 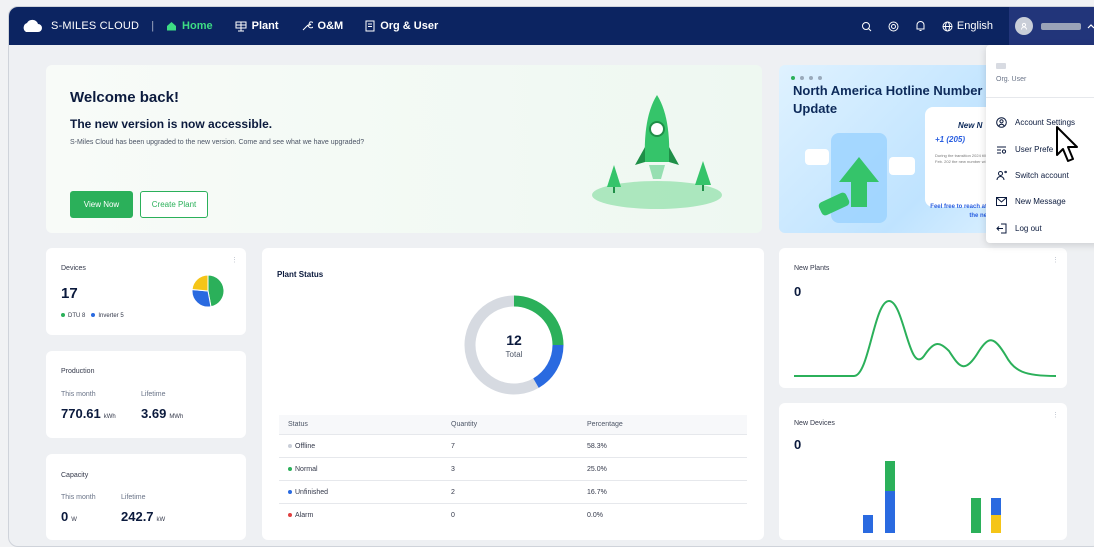 I want to click on banner-card-title: New N, so click(x=970, y=125).